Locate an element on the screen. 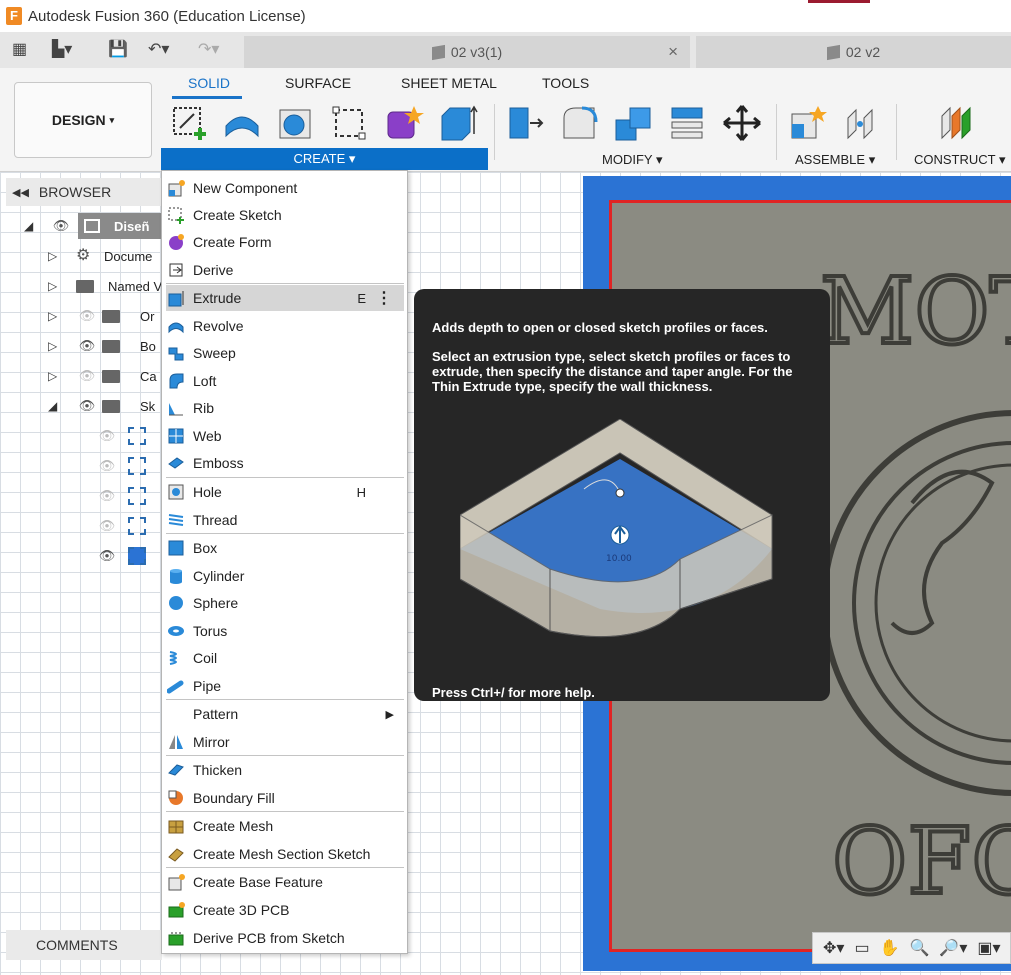 The height and width of the screenshot is (975, 1011). press-pull-tool-icon is located at coordinates (526, 123).